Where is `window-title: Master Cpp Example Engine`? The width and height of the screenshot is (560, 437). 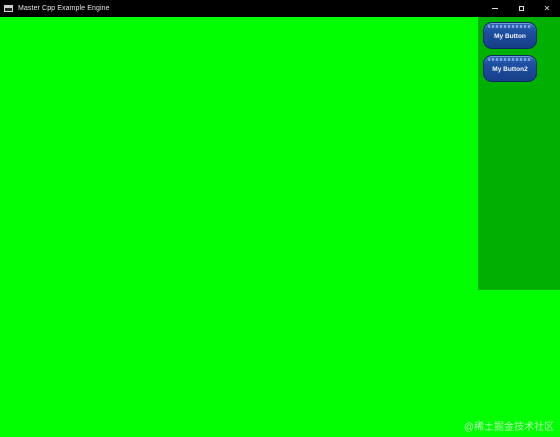
window-title: Master Cpp Example Engine is located at coordinates (64, 8).